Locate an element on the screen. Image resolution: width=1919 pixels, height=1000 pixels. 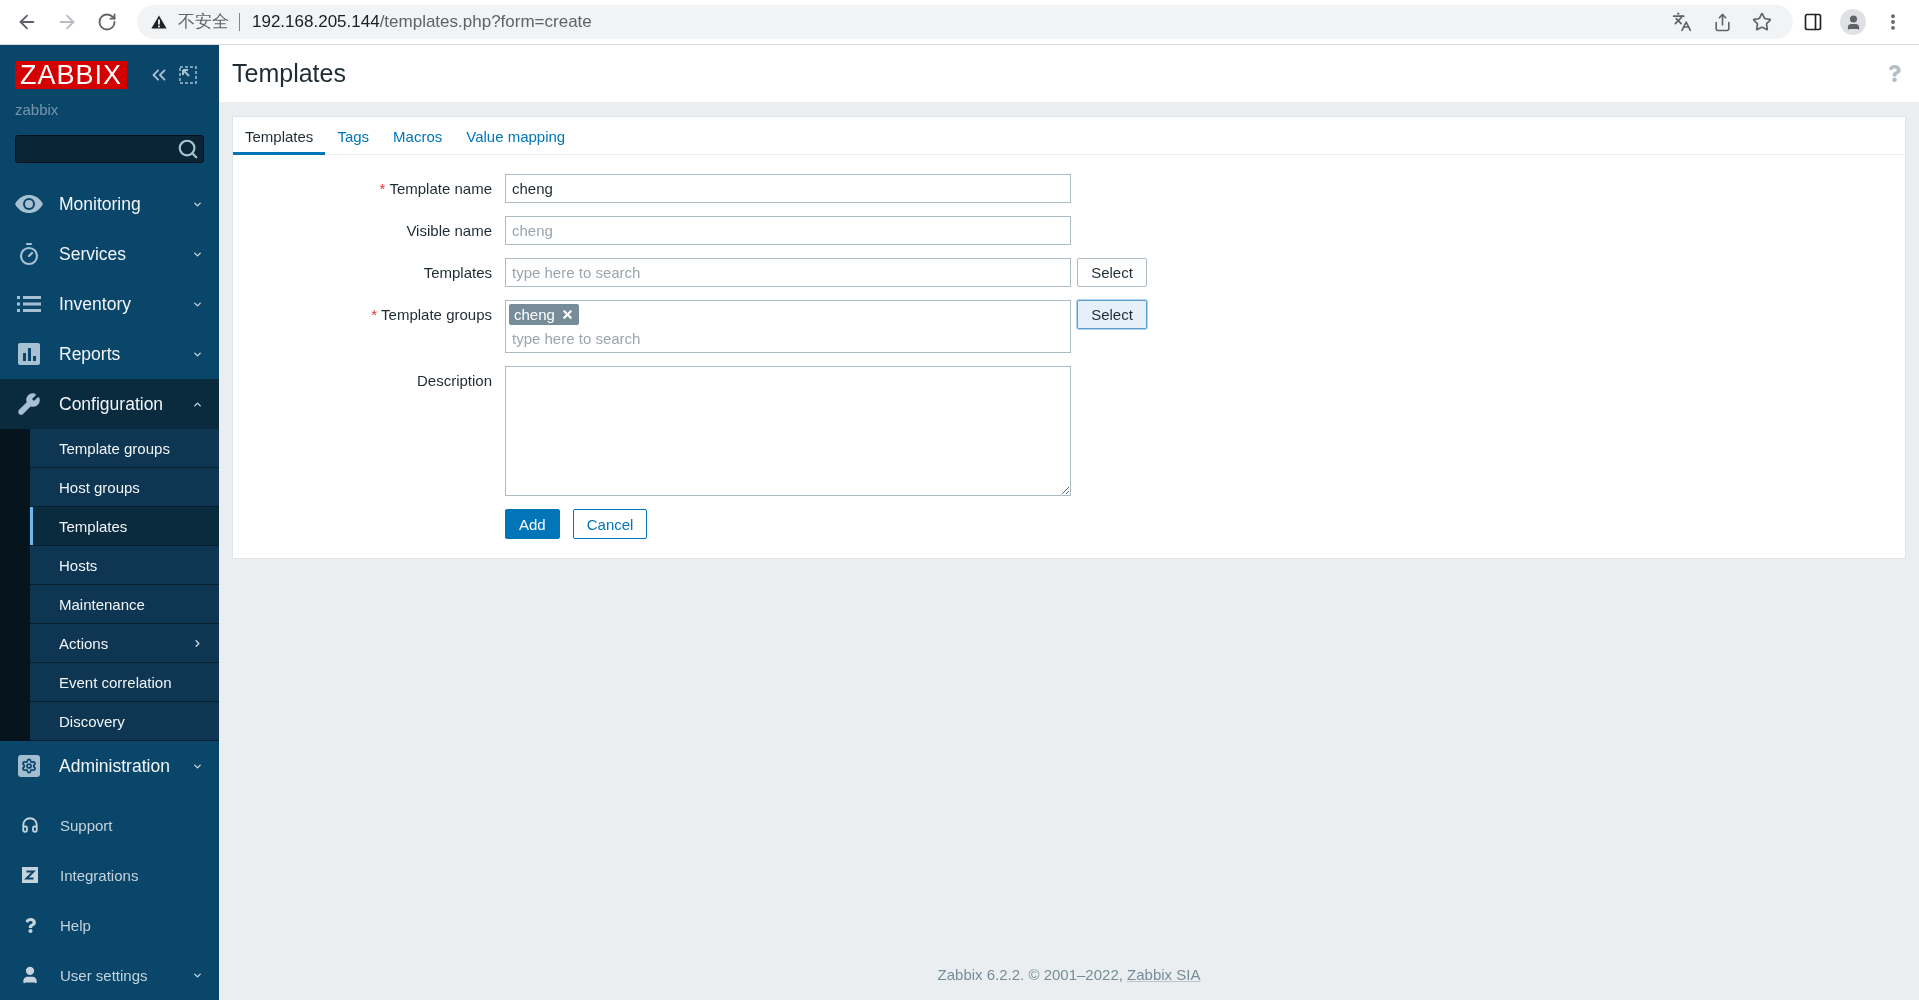
side-panel-icon is located at coordinates (1813, 22).